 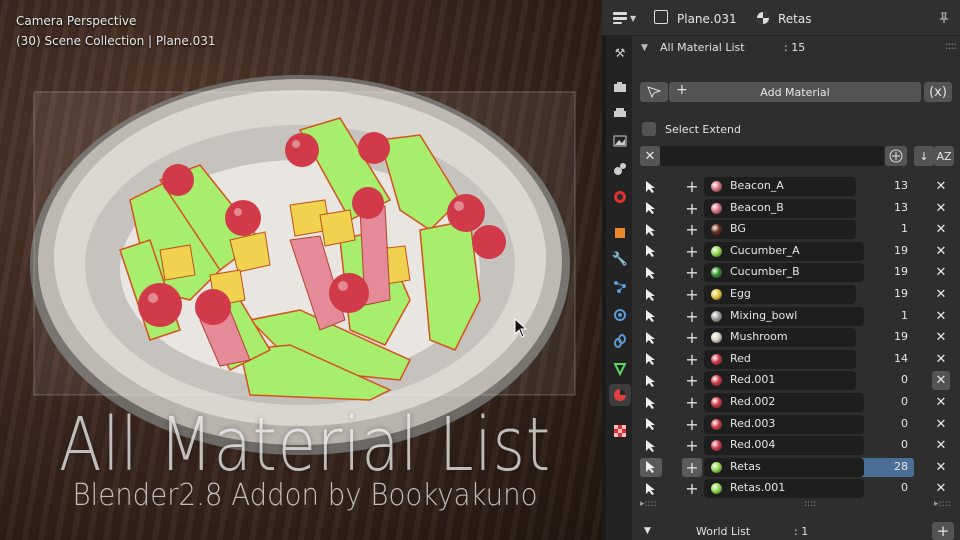 I want to click on material-name-field: Red.003, so click(x=784, y=424).